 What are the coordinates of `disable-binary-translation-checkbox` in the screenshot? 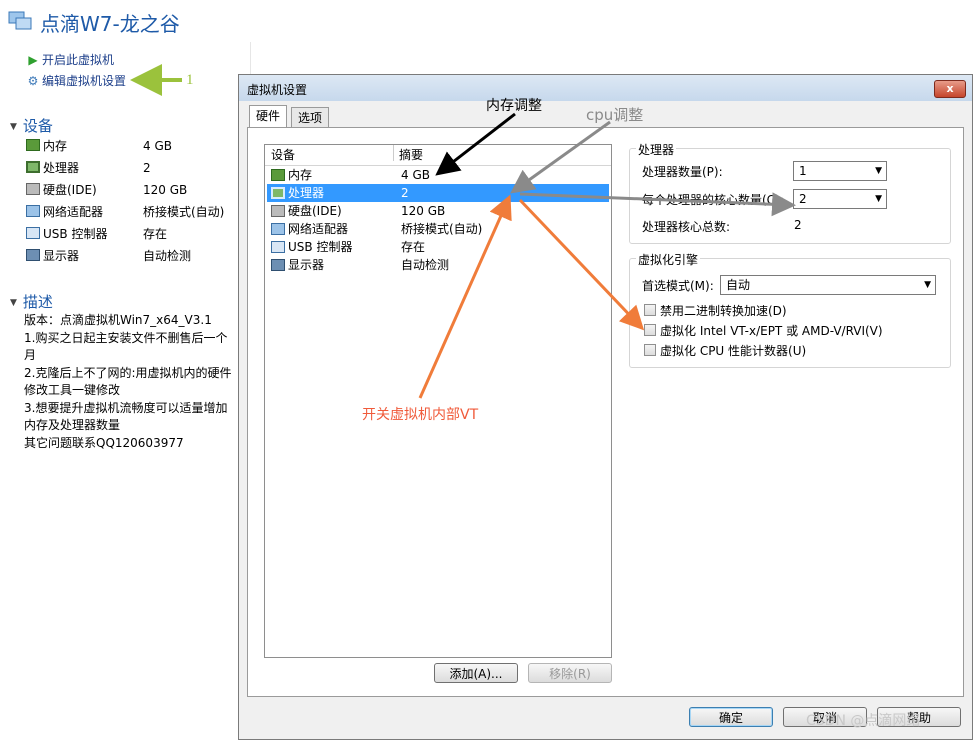 It's located at (650, 310).